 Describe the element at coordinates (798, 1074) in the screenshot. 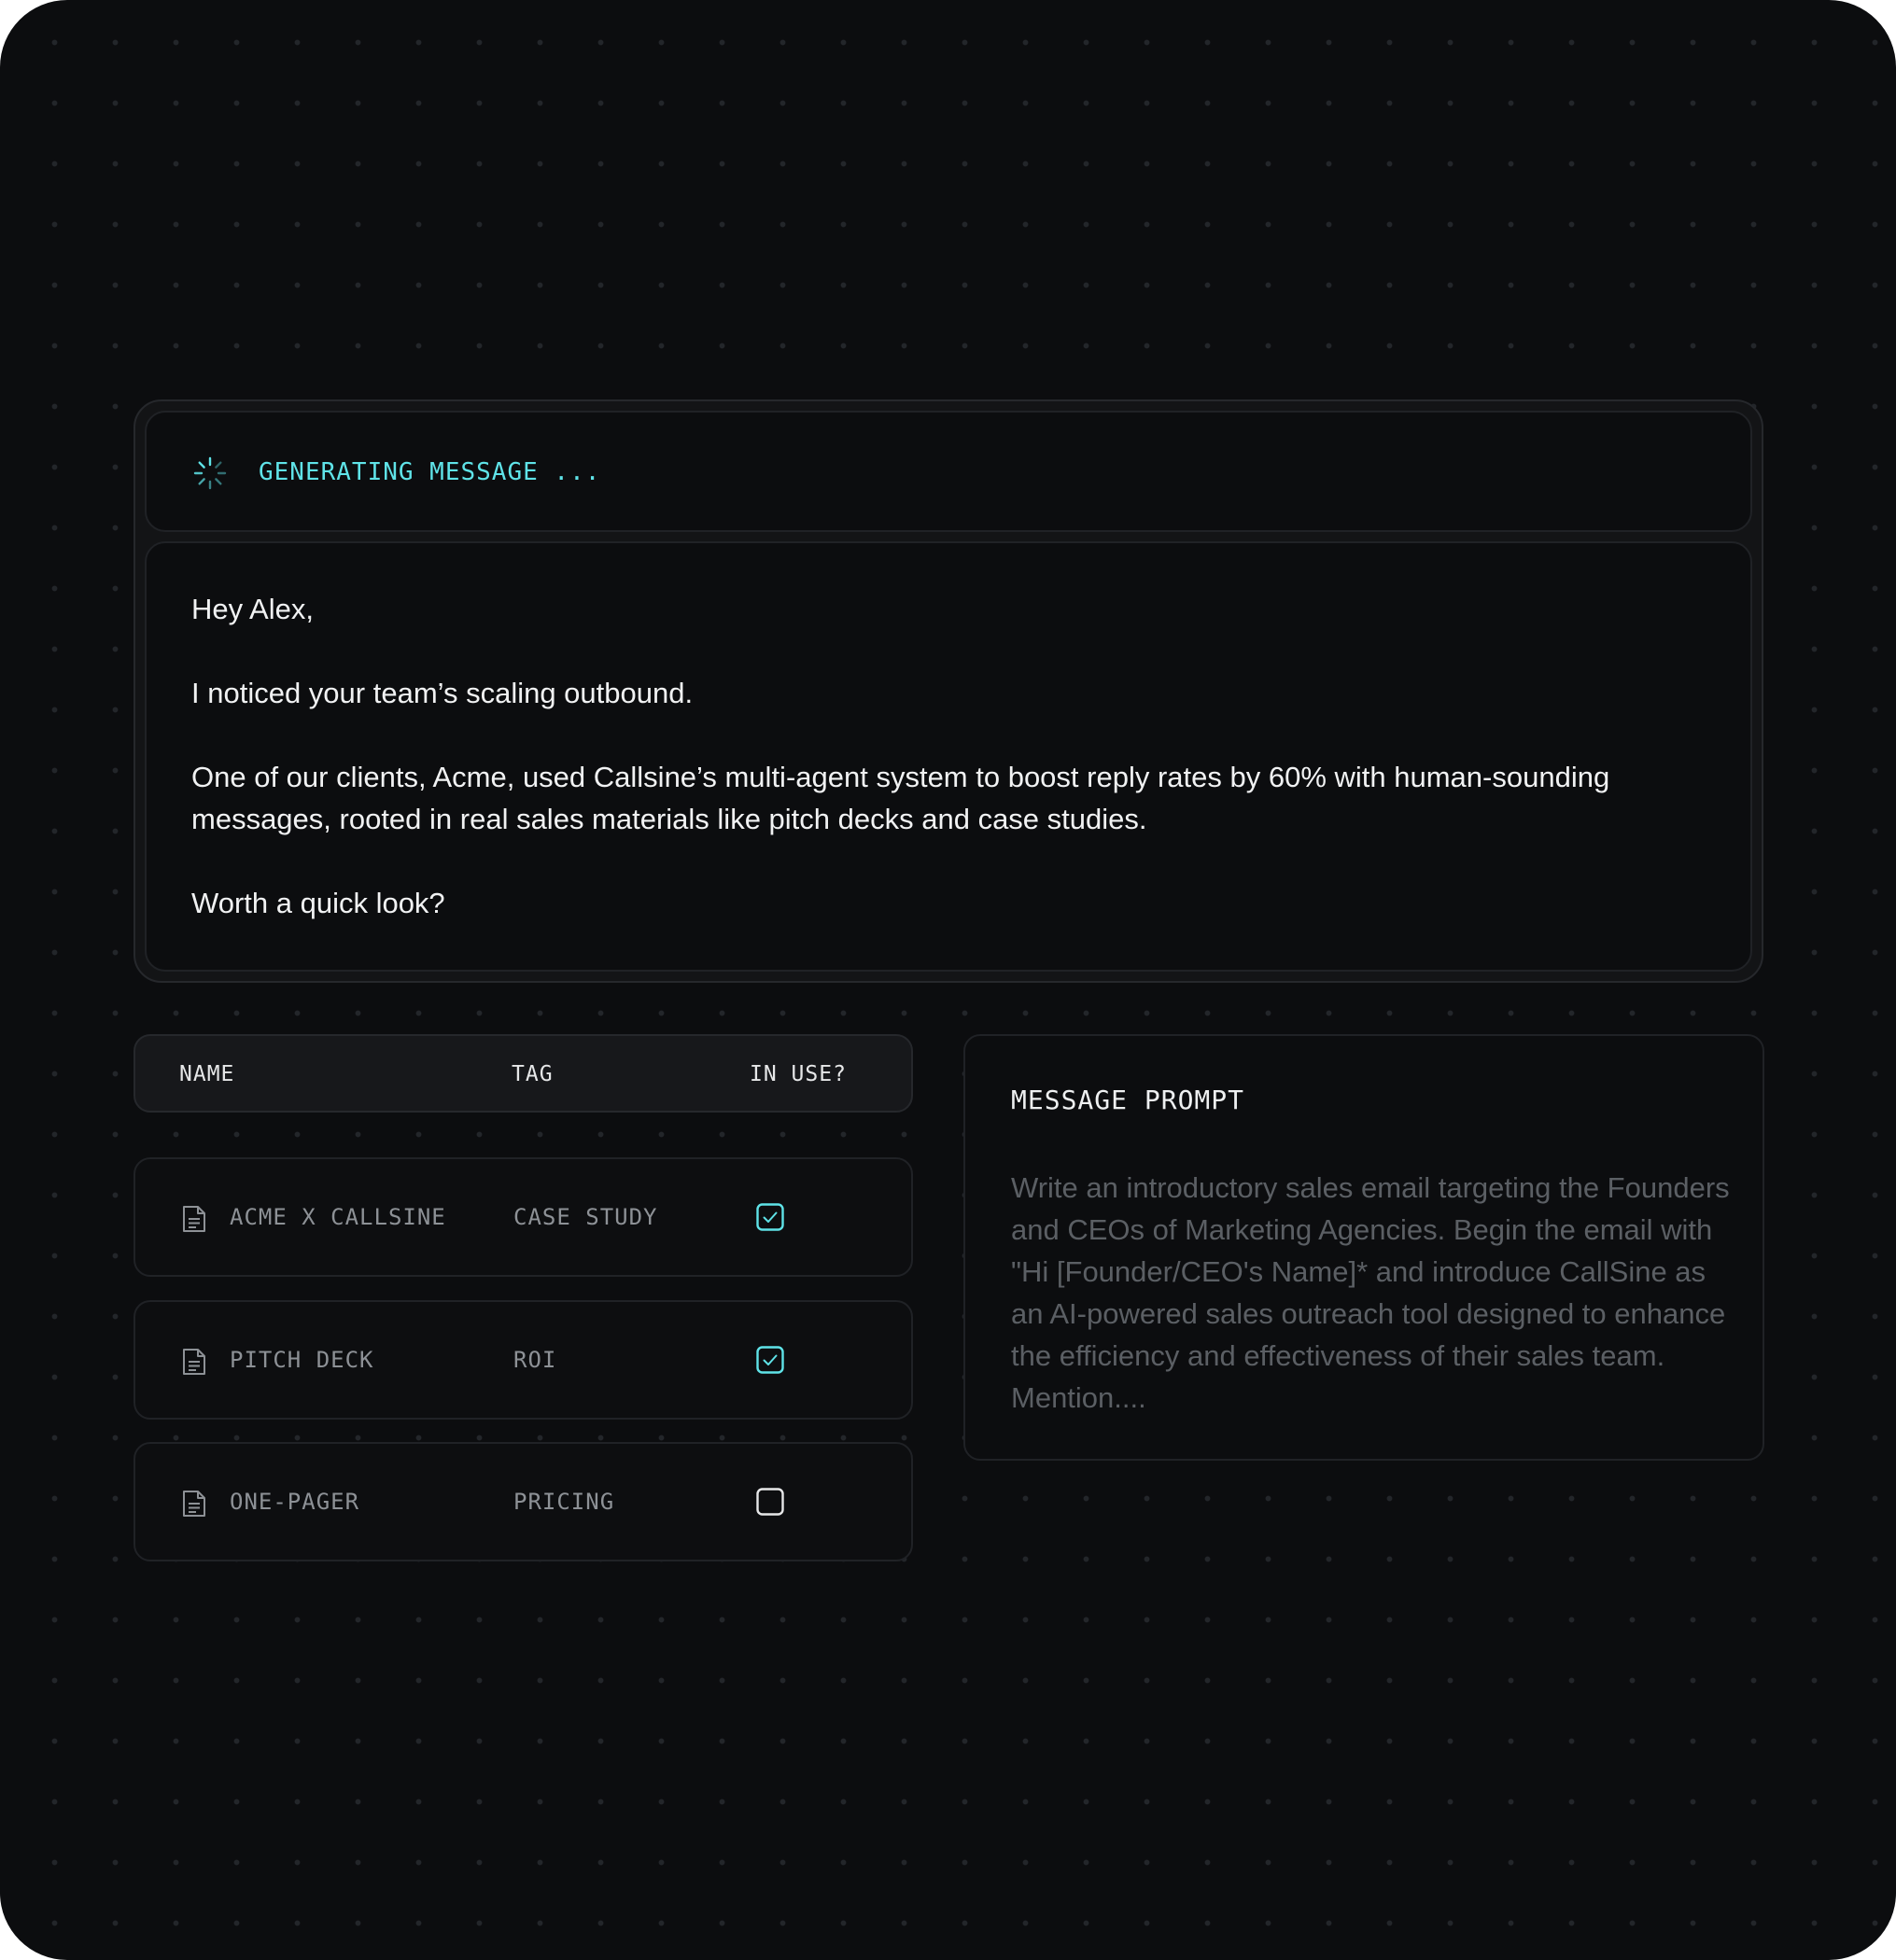

I see `column-header-in-use: IN USE?` at that location.